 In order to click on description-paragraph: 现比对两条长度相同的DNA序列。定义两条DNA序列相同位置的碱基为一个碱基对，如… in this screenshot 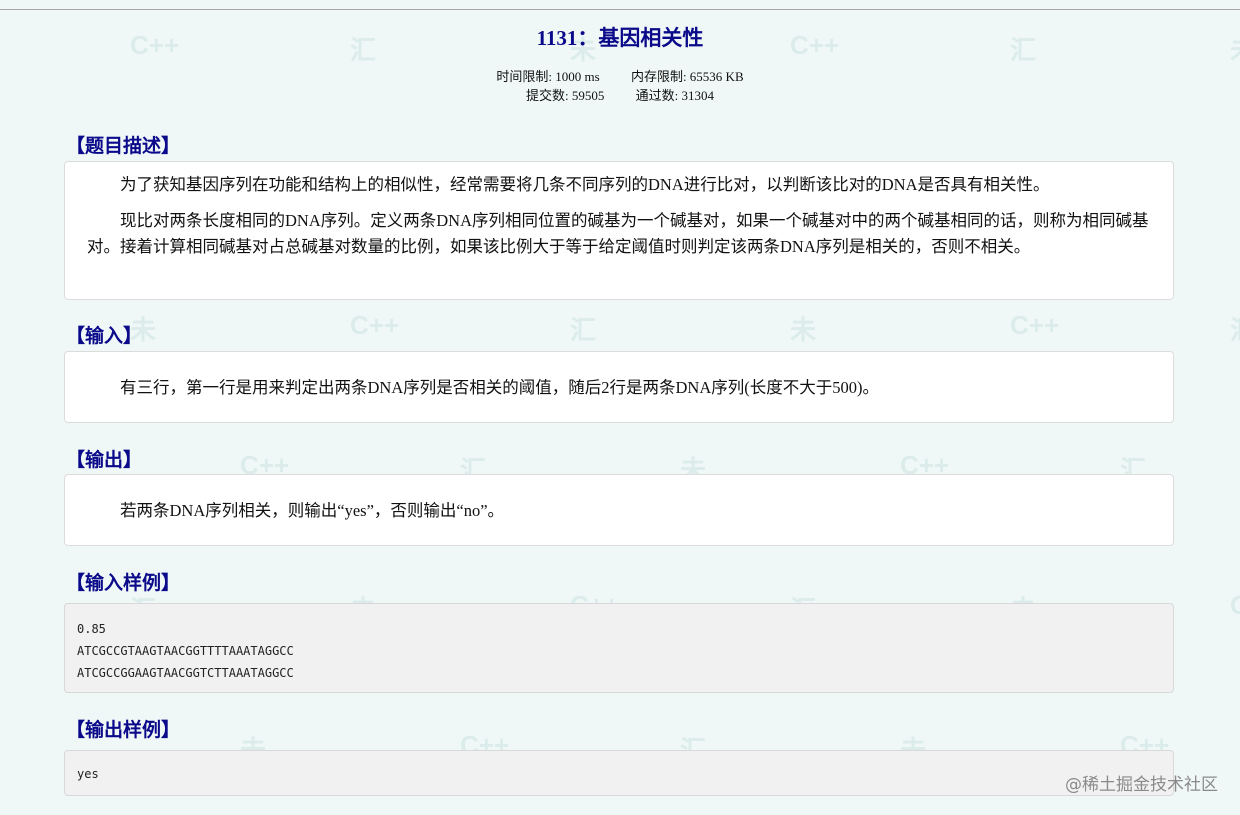, I will do `click(618, 233)`.